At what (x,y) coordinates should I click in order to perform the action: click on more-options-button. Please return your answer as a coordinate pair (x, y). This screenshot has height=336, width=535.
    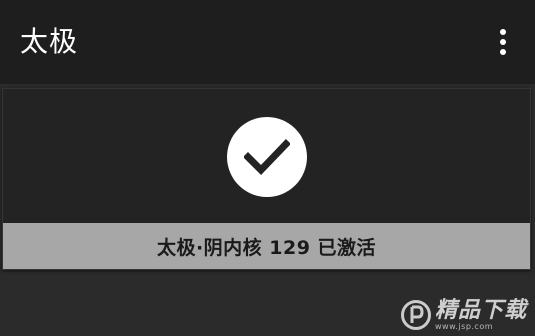
    Looking at the image, I should click on (503, 42).